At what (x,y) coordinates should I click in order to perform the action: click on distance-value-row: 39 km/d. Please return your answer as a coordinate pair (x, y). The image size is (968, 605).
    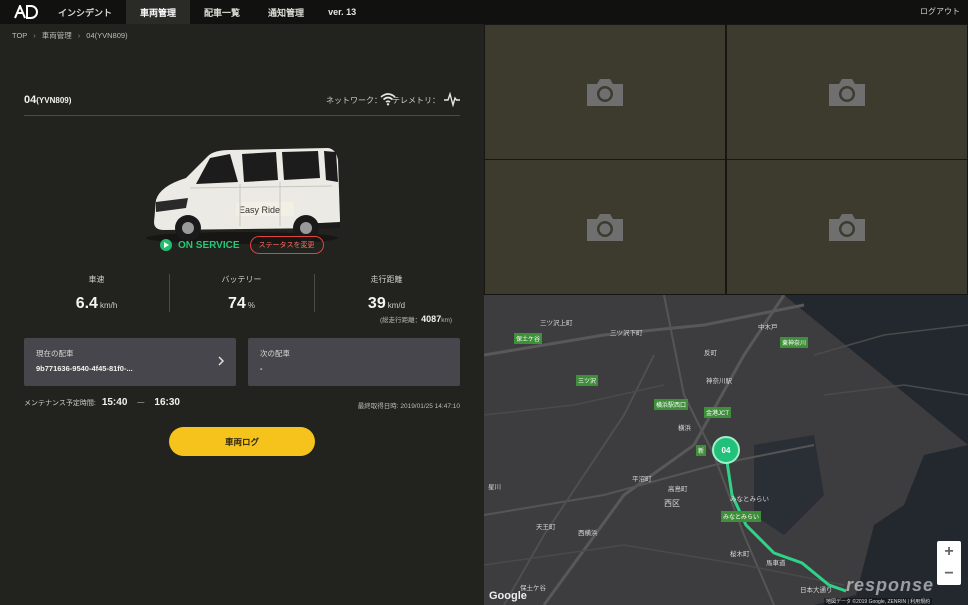
    Looking at the image, I should click on (386, 304).